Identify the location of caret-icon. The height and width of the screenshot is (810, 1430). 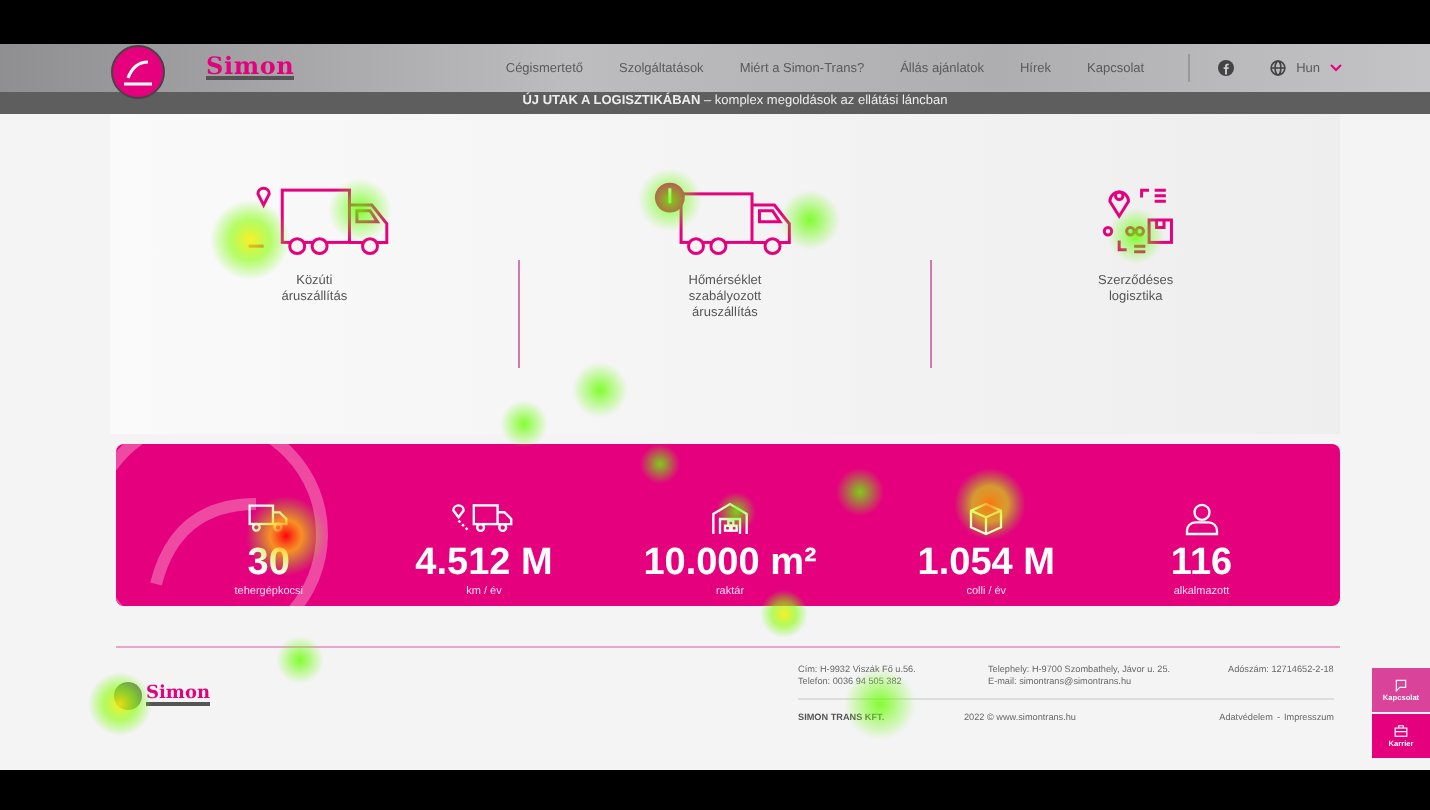
(1336, 68).